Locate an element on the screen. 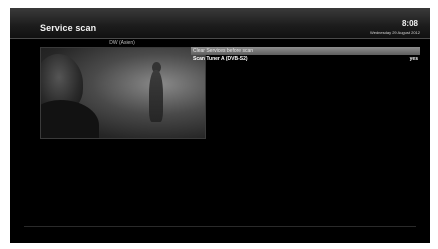 The height and width of the screenshot is (249, 438). video-preview is located at coordinates (123, 93).